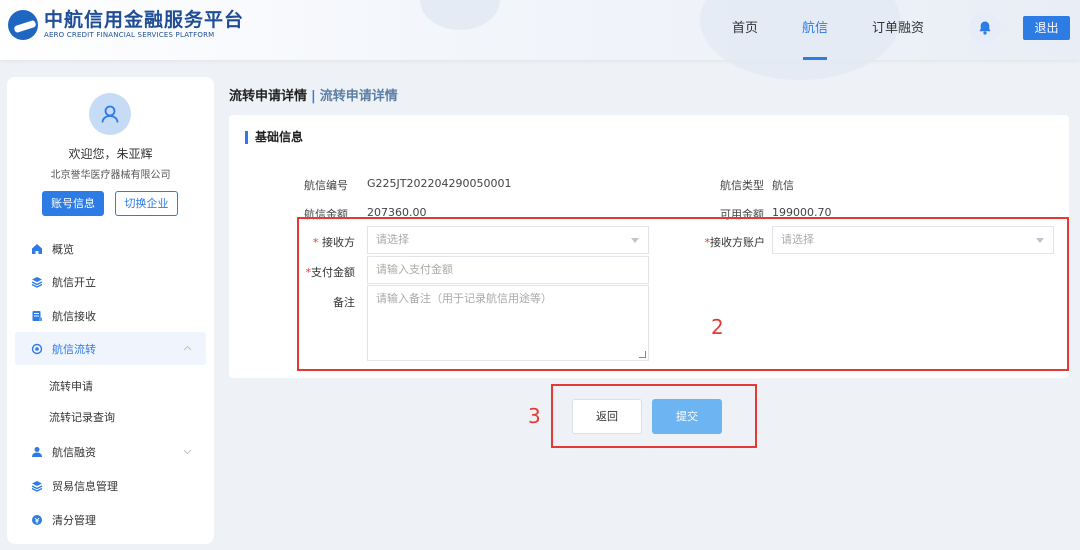 The image size is (1080, 550). I want to click on welcome-text: 欢迎您，朱亚辉, so click(110, 154).